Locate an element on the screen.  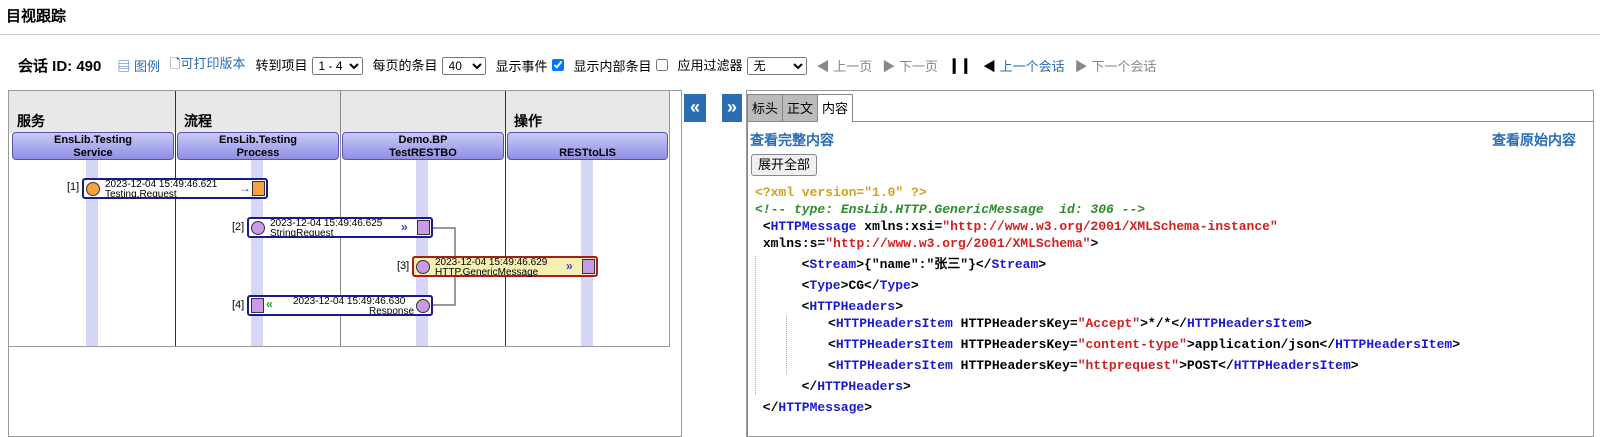
printable-link: 🗋可打印版本 is located at coordinates (207, 65).